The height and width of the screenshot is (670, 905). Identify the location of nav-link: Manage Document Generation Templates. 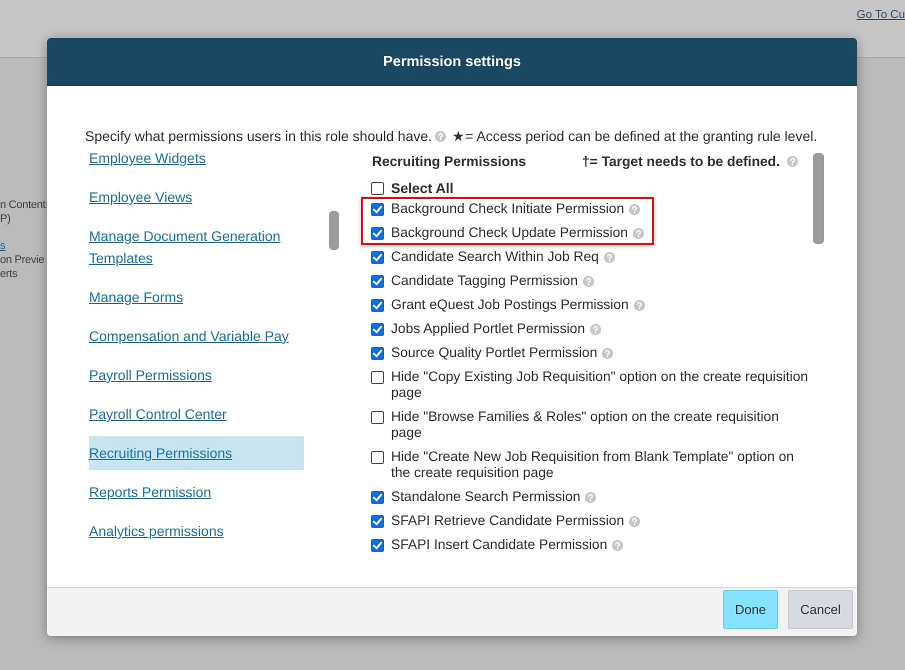
(196, 247).